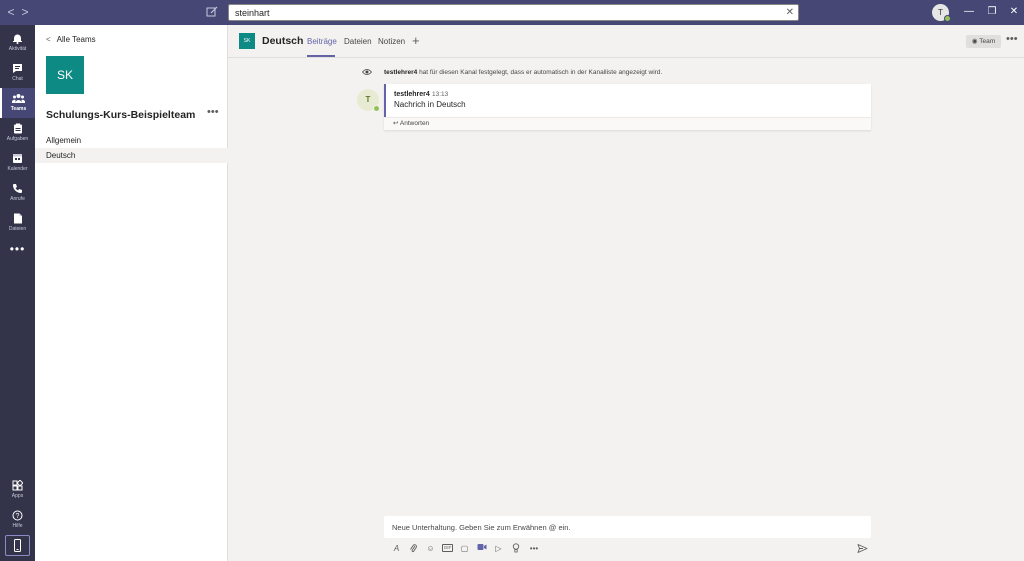 The image size is (1024, 561). Describe the element at coordinates (121, 115) in the screenshot. I see `team-name: Schulungs-Kurs-Beispielteam` at that location.